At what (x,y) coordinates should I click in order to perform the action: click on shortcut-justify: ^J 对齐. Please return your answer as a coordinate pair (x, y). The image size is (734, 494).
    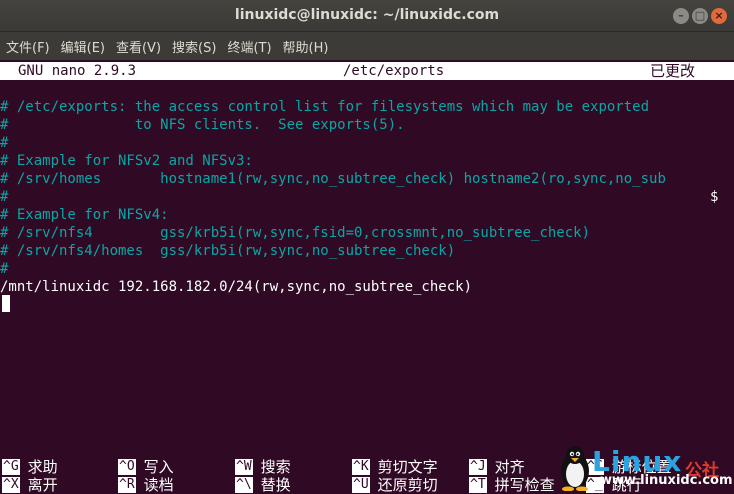
    Looking at the image, I should click on (497, 467).